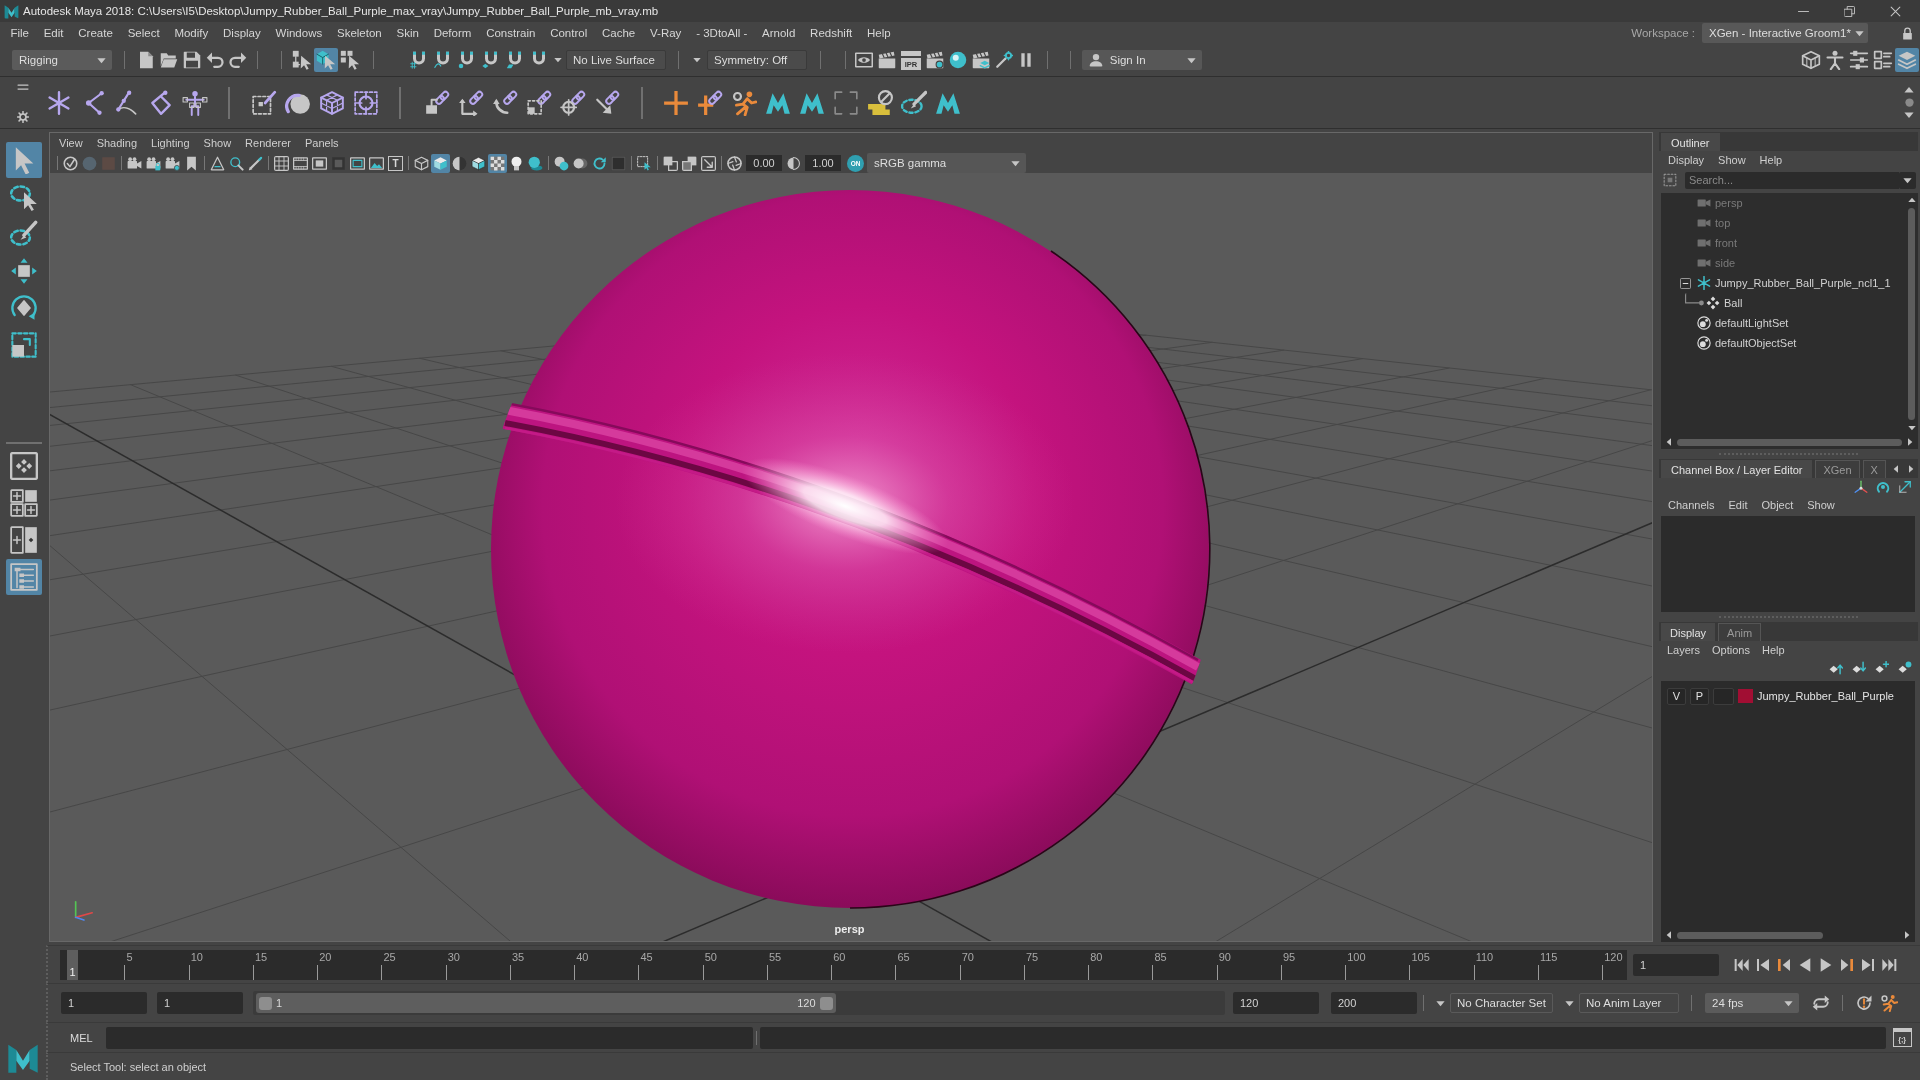 This screenshot has height=1080, width=1920. What do you see at coordinates (319, 163) in the screenshot?
I see `gate-icon` at bounding box center [319, 163].